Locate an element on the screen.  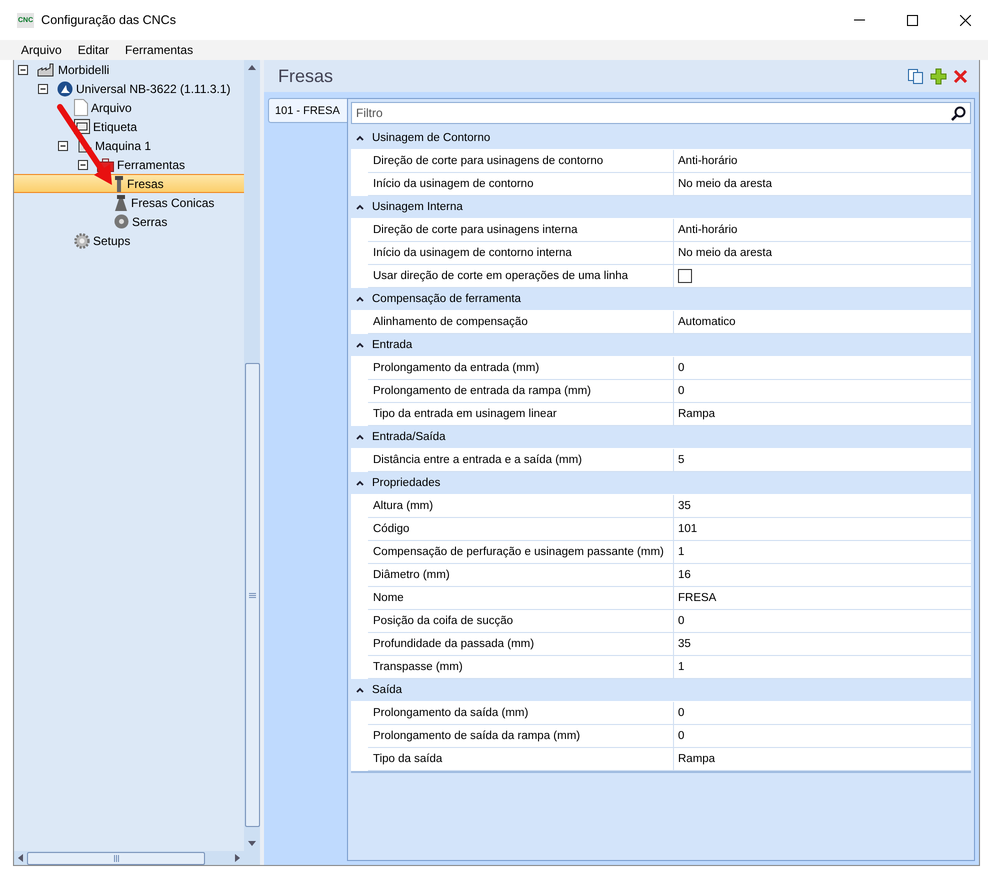
scroll-down-icon is located at coordinates (252, 843).